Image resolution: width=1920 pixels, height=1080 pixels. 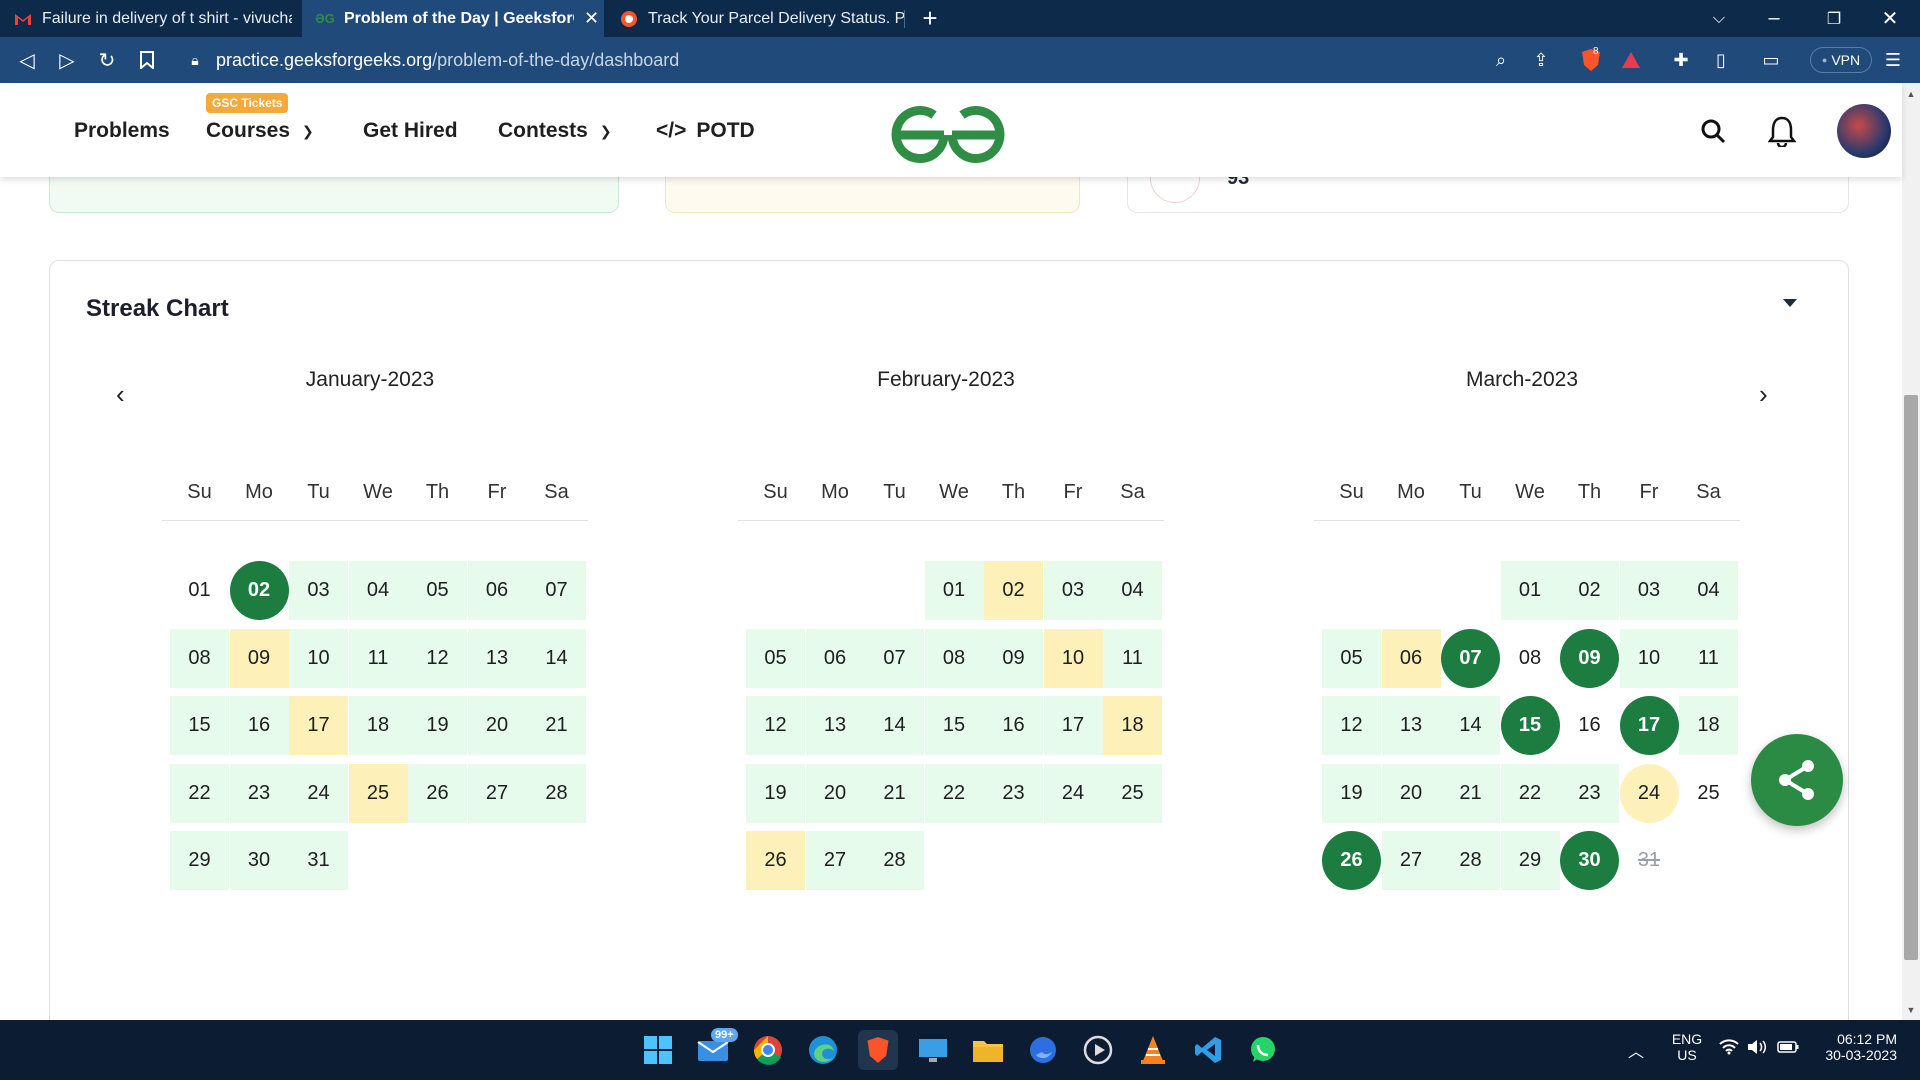 What do you see at coordinates (1774, 18) in the screenshot?
I see `minimize-button: –` at bounding box center [1774, 18].